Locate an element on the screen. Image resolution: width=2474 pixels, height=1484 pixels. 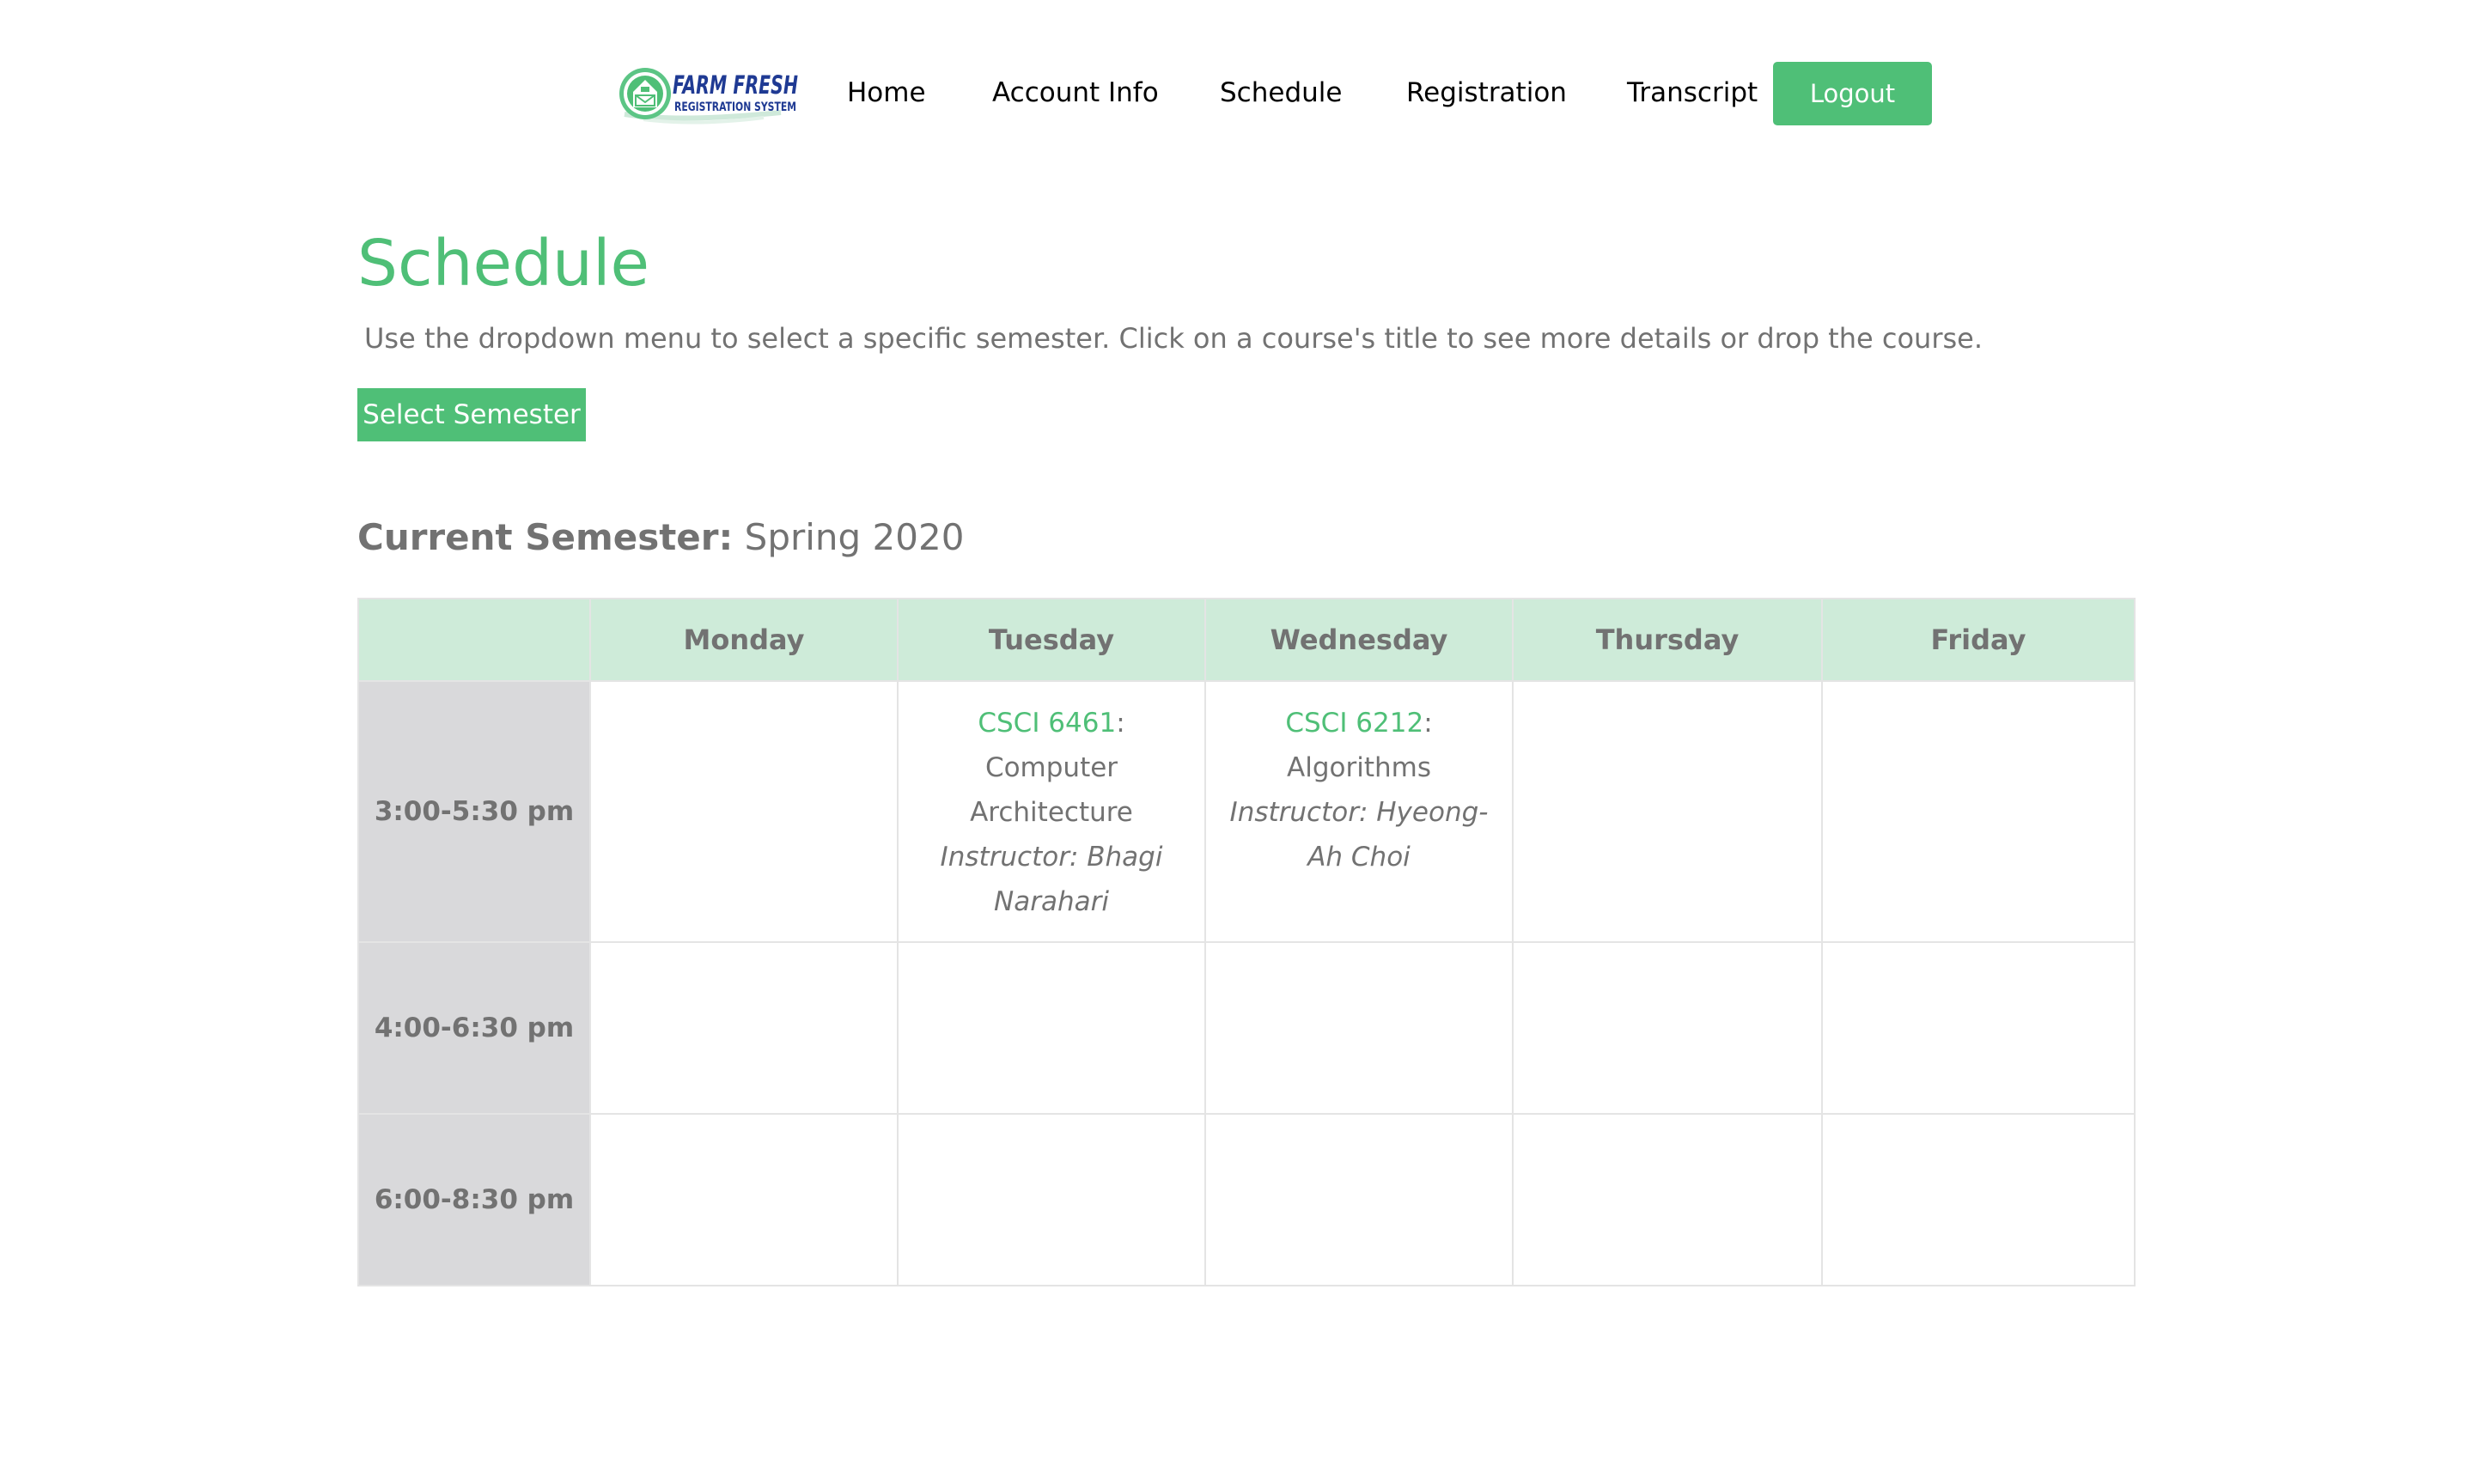
course-link: CSCI 6212 is located at coordinates (1354, 723).